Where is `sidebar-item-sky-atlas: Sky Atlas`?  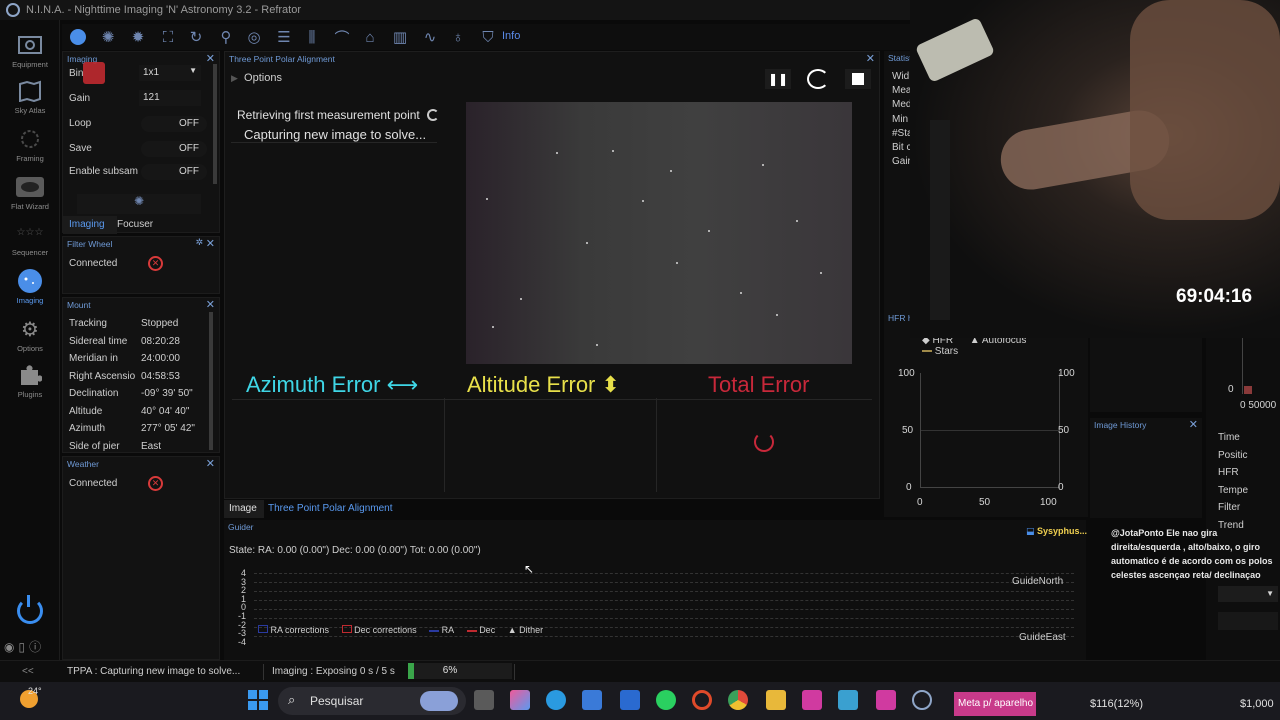 sidebar-item-sky-atlas: Sky Atlas is located at coordinates (30, 96).